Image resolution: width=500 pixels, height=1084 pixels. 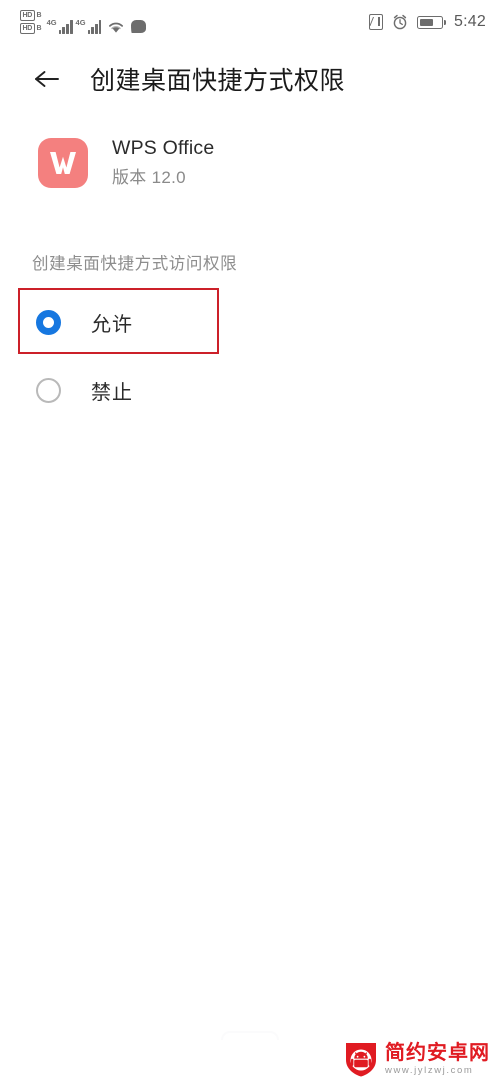 I want to click on permission-section-label: 创建桌面快捷方式访问权限, so click(x=135, y=264).